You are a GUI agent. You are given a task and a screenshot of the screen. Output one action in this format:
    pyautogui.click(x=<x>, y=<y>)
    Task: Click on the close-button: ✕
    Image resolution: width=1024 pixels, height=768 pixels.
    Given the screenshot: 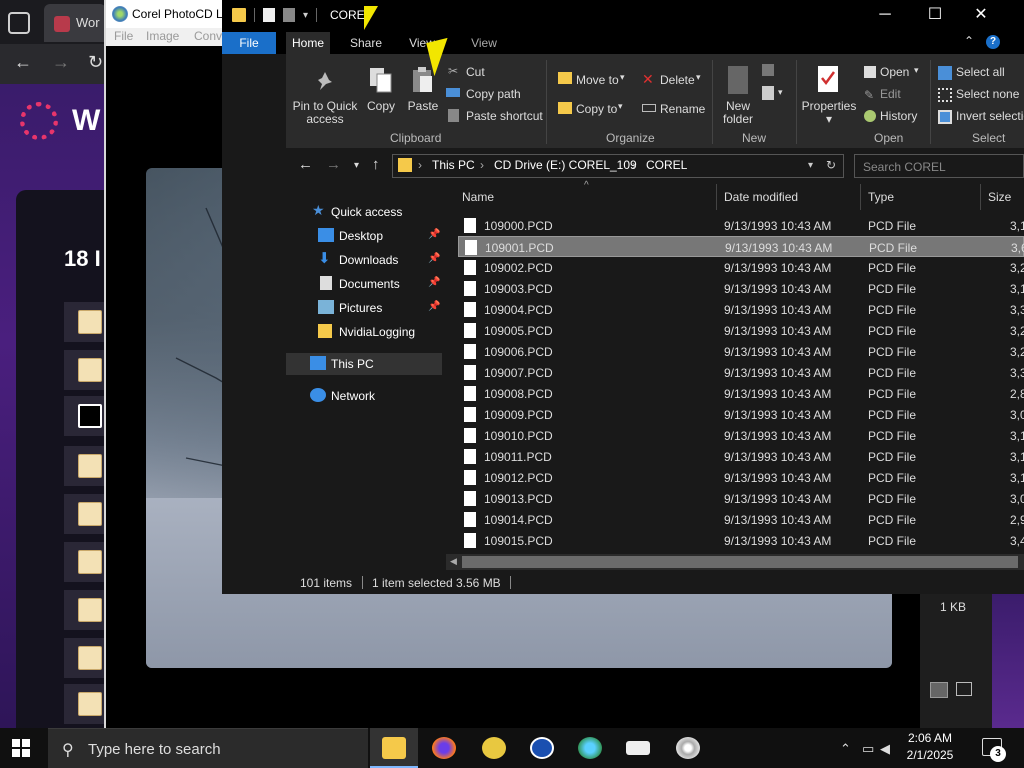 What is the action you would take?
    pyautogui.click(x=981, y=16)
    